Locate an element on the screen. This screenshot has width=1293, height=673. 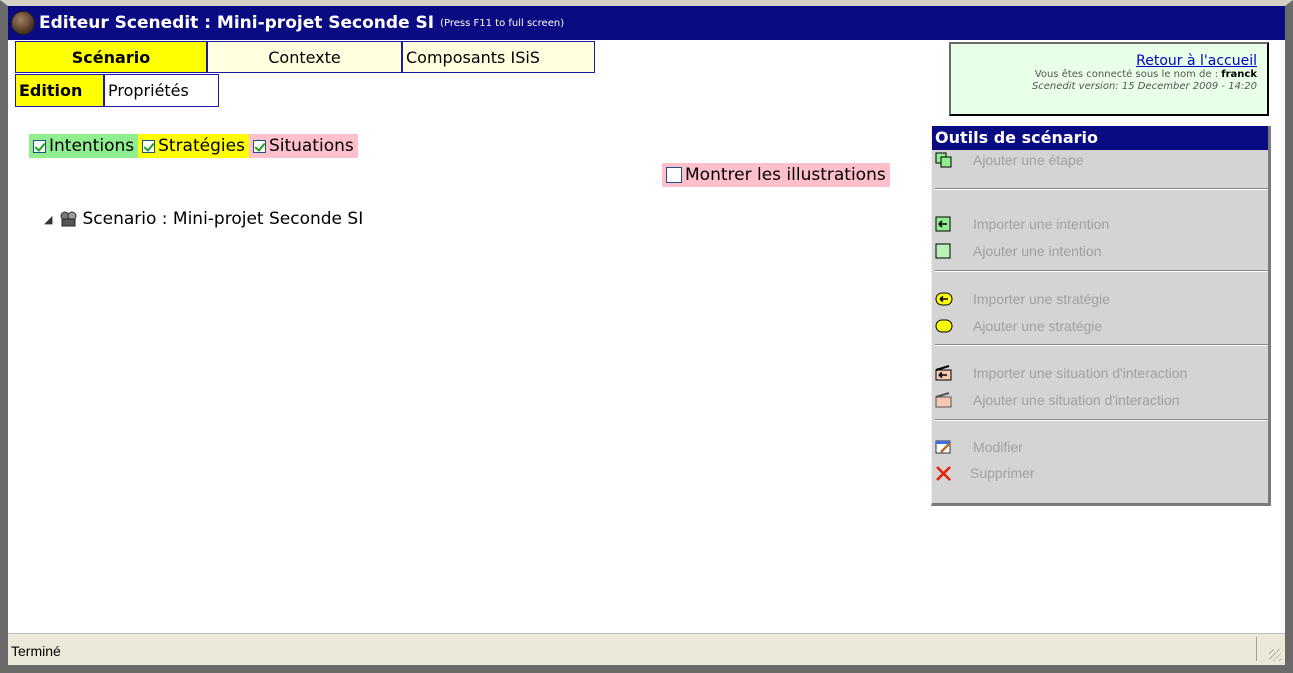
tool-label: Modifier is located at coordinates (998, 447).